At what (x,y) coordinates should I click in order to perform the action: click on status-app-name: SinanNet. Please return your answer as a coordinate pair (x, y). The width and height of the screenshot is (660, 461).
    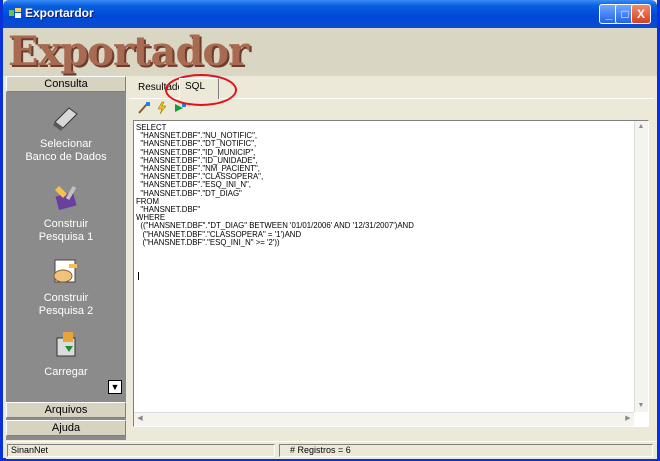
    Looking at the image, I should click on (141, 450).